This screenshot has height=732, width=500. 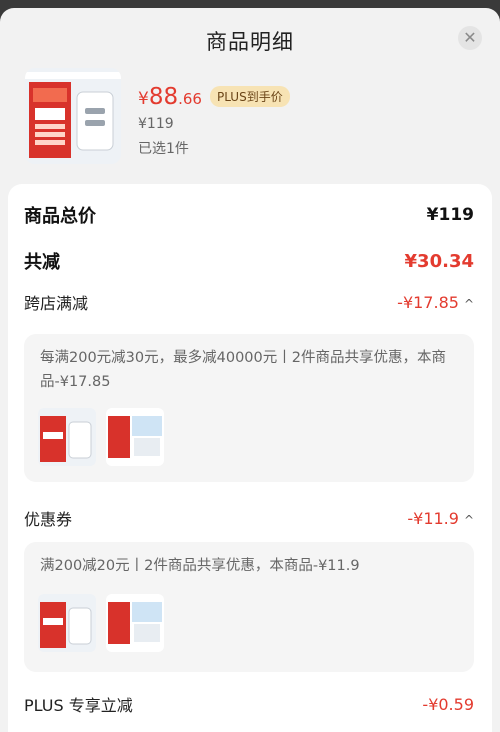 What do you see at coordinates (470, 38) in the screenshot?
I see `close-icon: ✕` at bounding box center [470, 38].